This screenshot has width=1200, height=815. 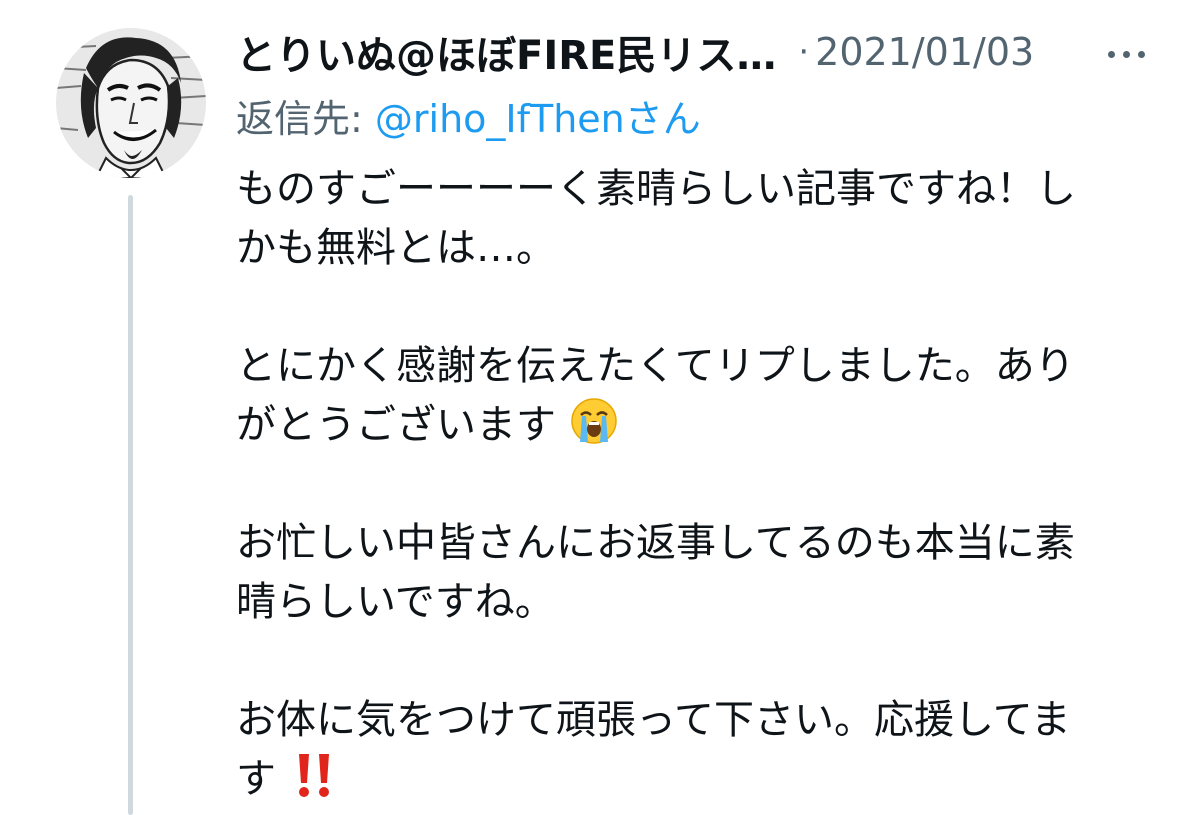 What do you see at coordinates (305, 119) in the screenshot?
I see `reply-prefix: 返信先:` at bounding box center [305, 119].